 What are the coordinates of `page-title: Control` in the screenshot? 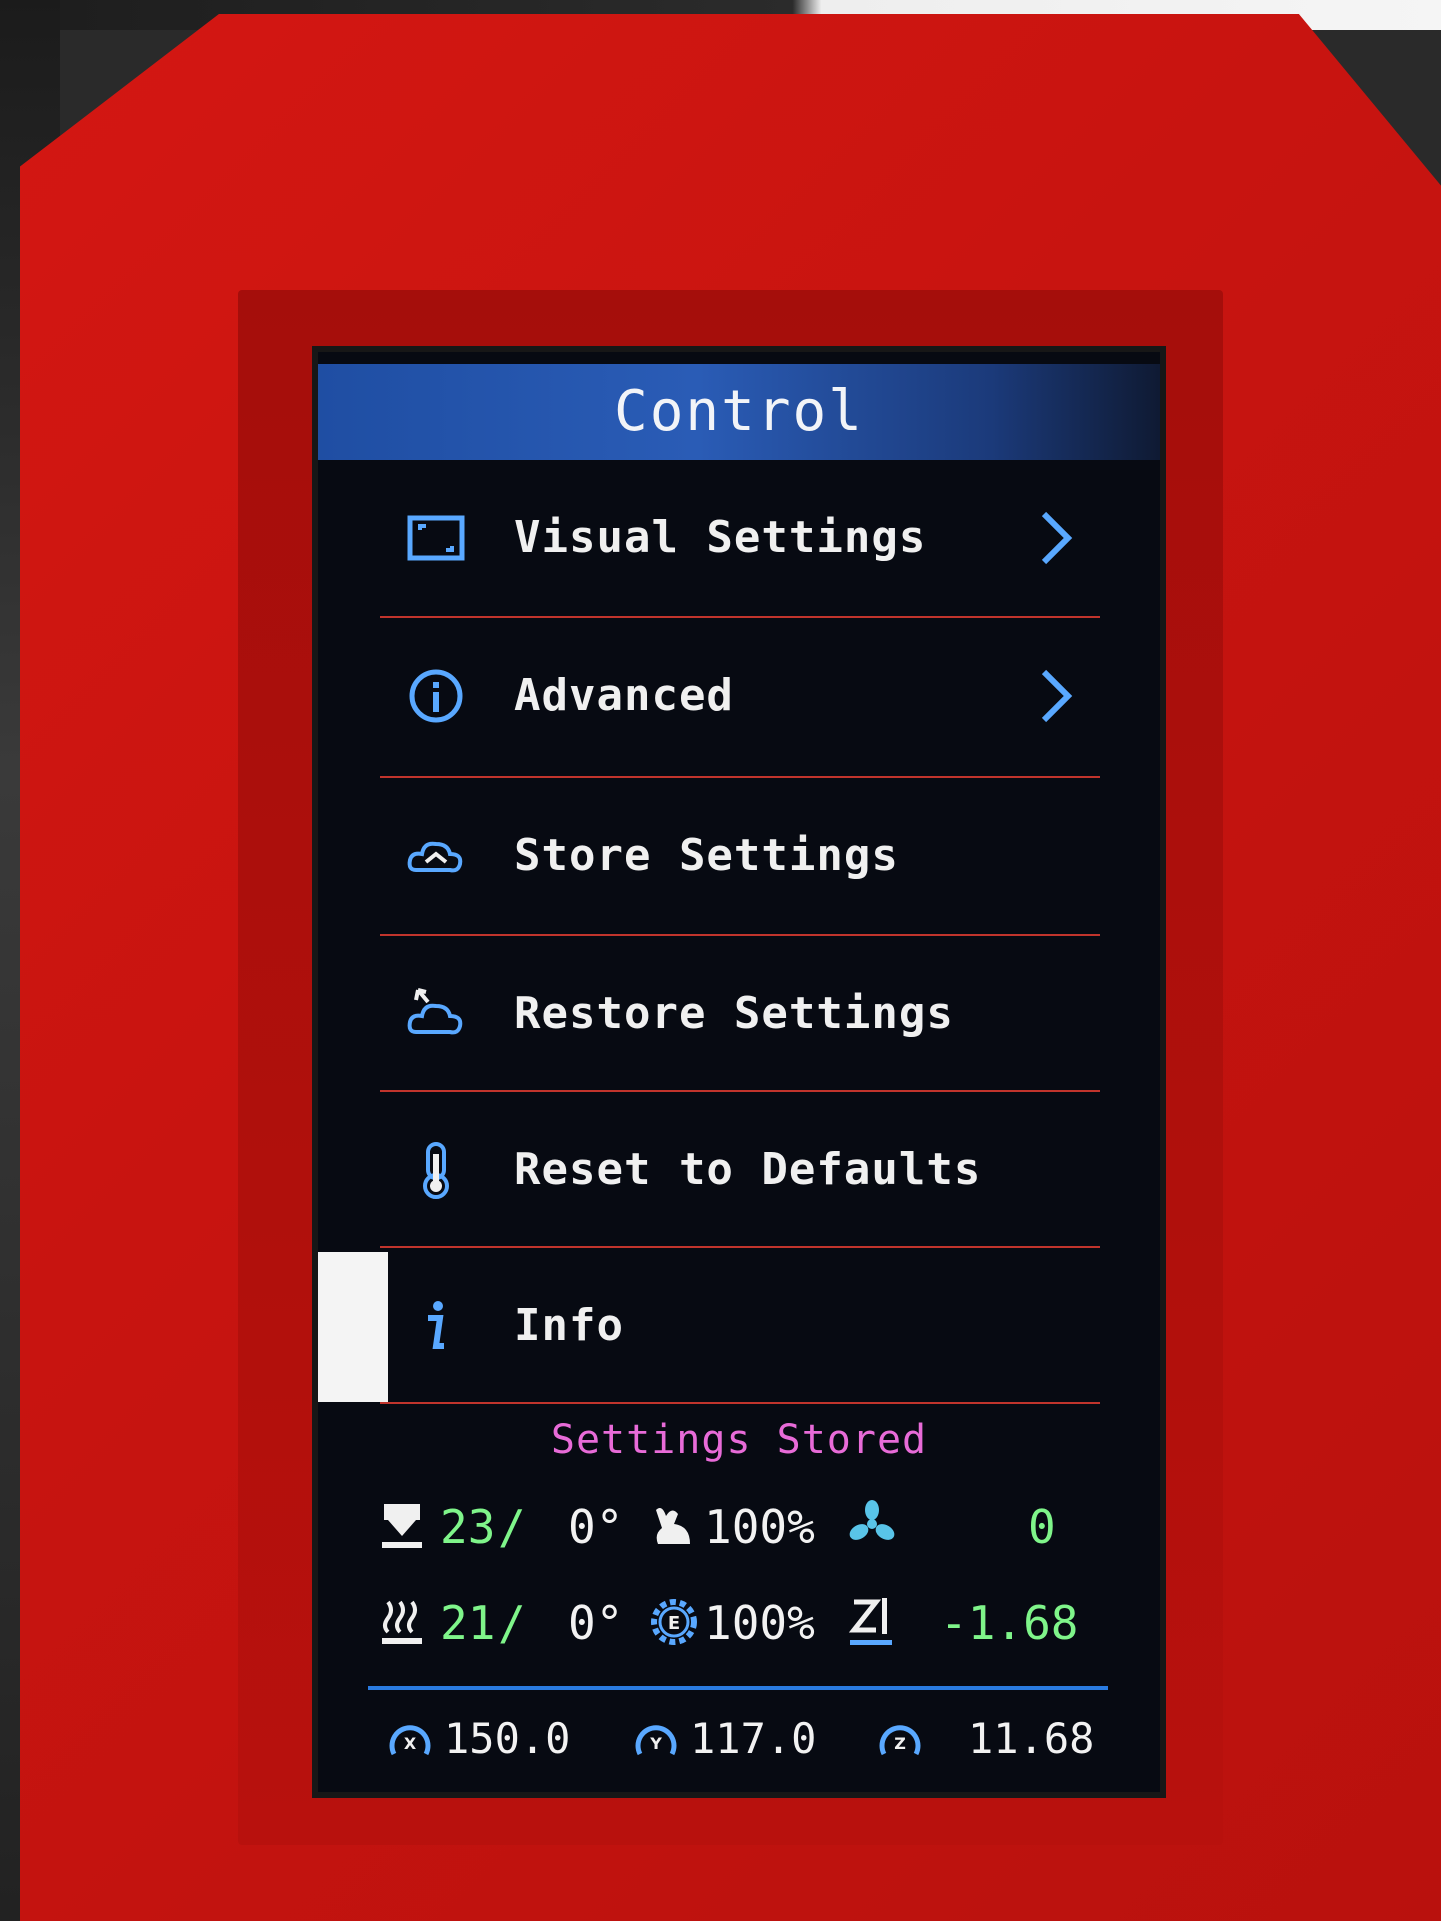 It's located at (738, 411).